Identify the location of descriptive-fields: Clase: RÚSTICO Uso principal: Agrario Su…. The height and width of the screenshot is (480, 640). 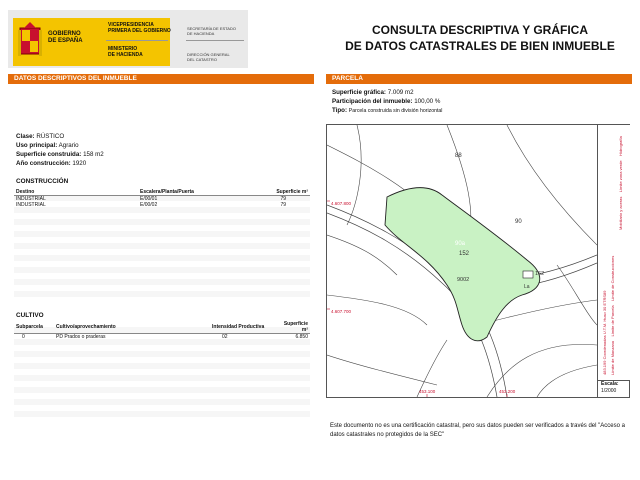
(161, 150).